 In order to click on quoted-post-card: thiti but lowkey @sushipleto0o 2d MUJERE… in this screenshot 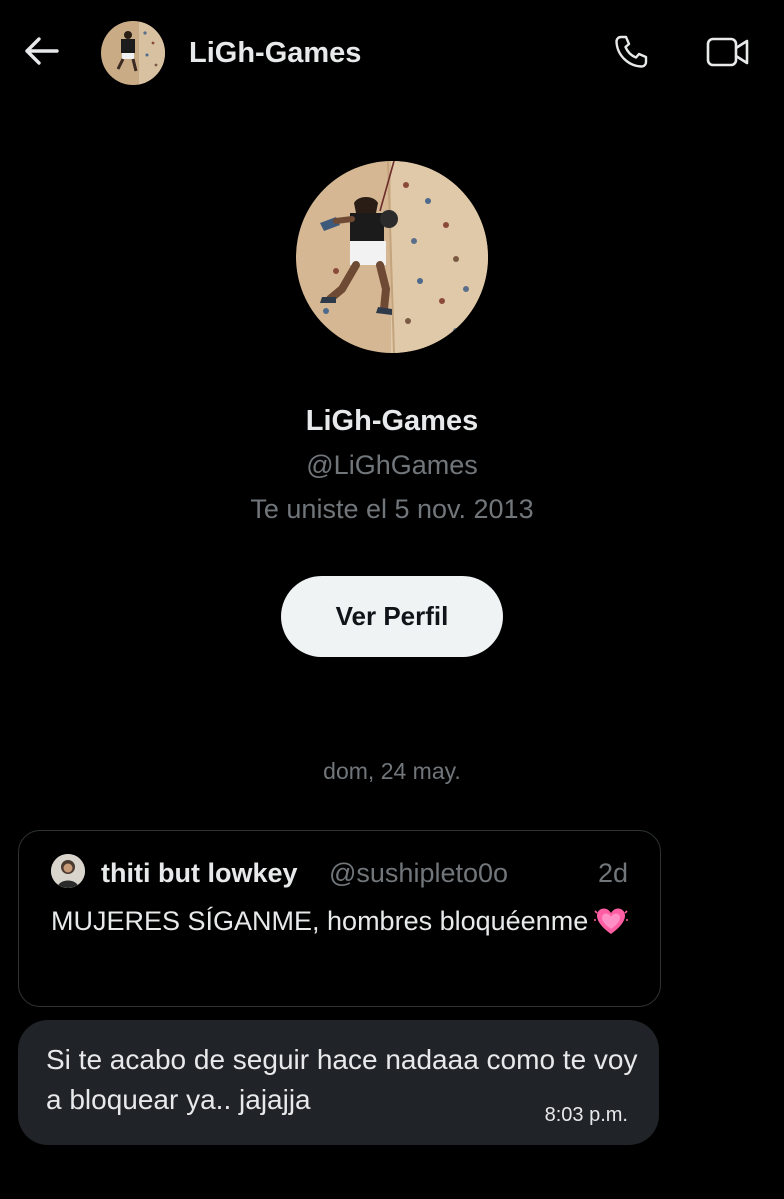, I will do `click(339, 918)`.